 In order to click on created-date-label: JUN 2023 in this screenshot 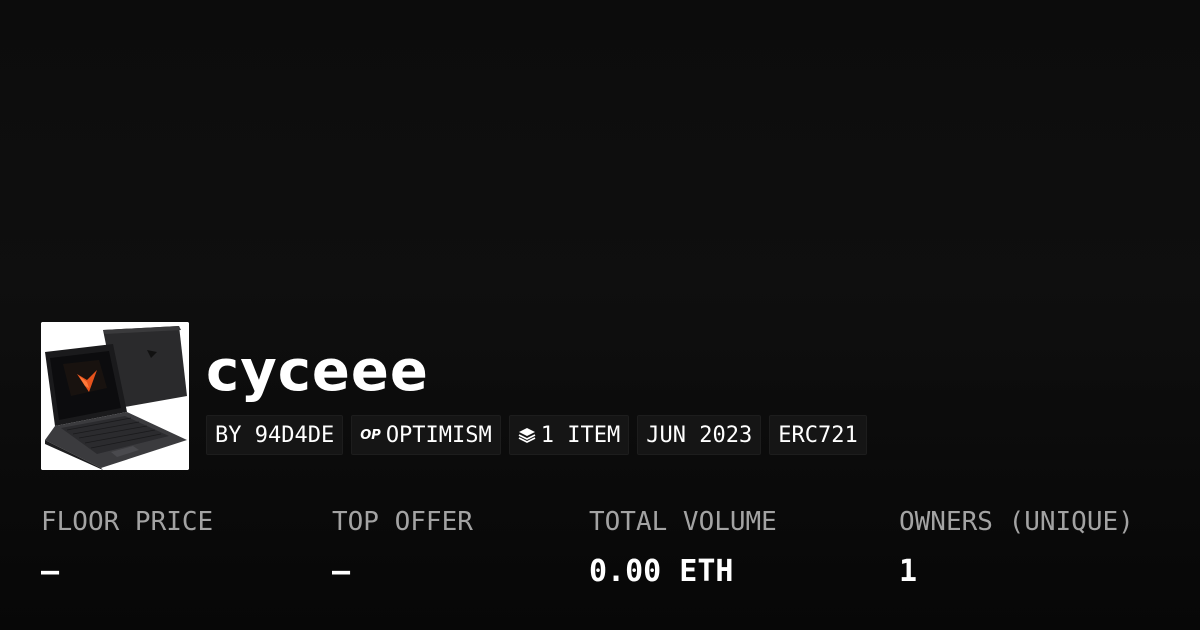, I will do `click(699, 435)`.